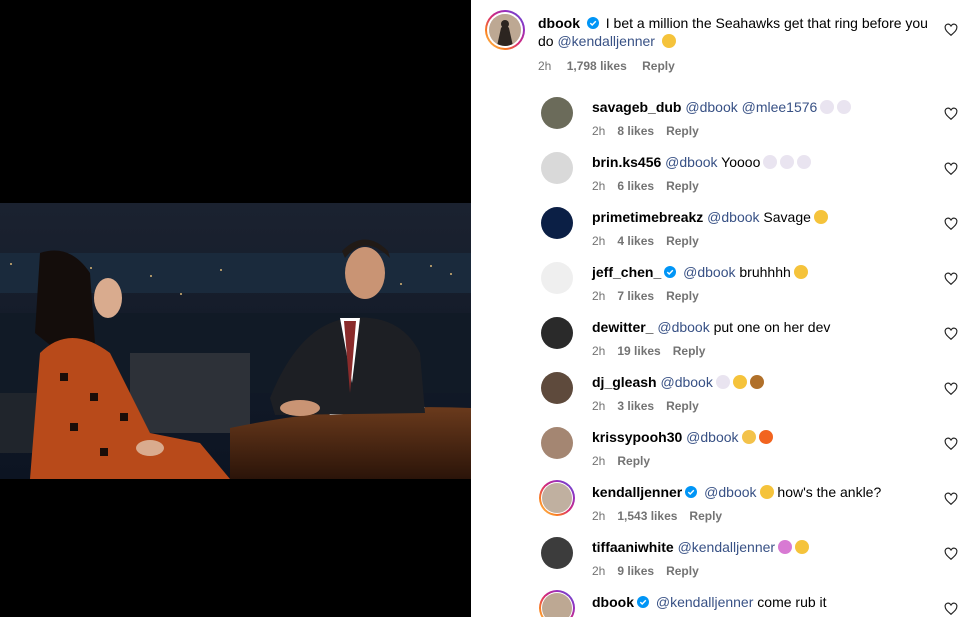 Image resolution: width=967 pixels, height=617 pixels. What do you see at coordinates (802, 547) in the screenshot?
I see `laughing-emoji` at bounding box center [802, 547].